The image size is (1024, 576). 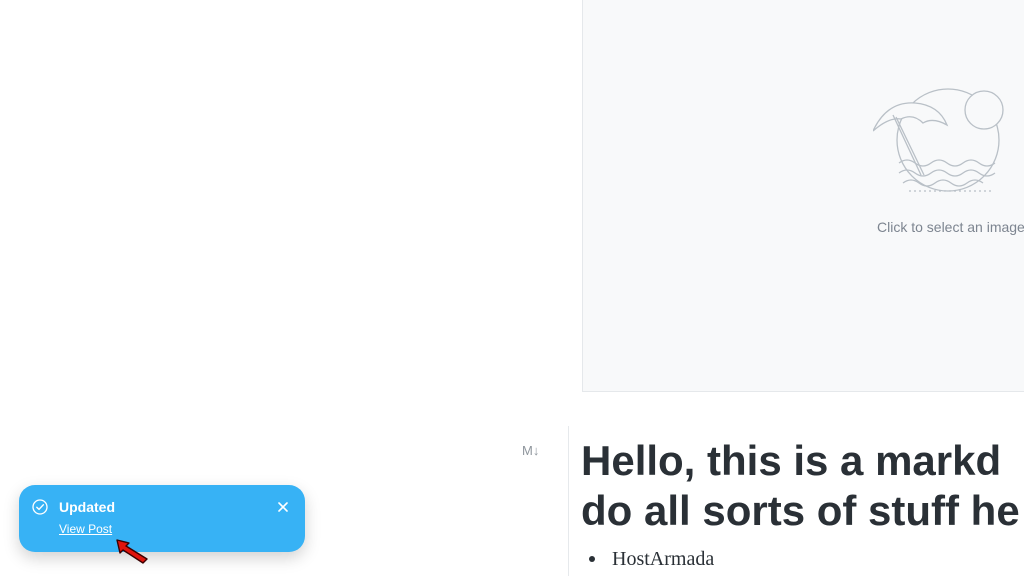 What do you see at coordinates (162, 518) in the screenshot?
I see `updated-toast: Updated View Post` at bounding box center [162, 518].